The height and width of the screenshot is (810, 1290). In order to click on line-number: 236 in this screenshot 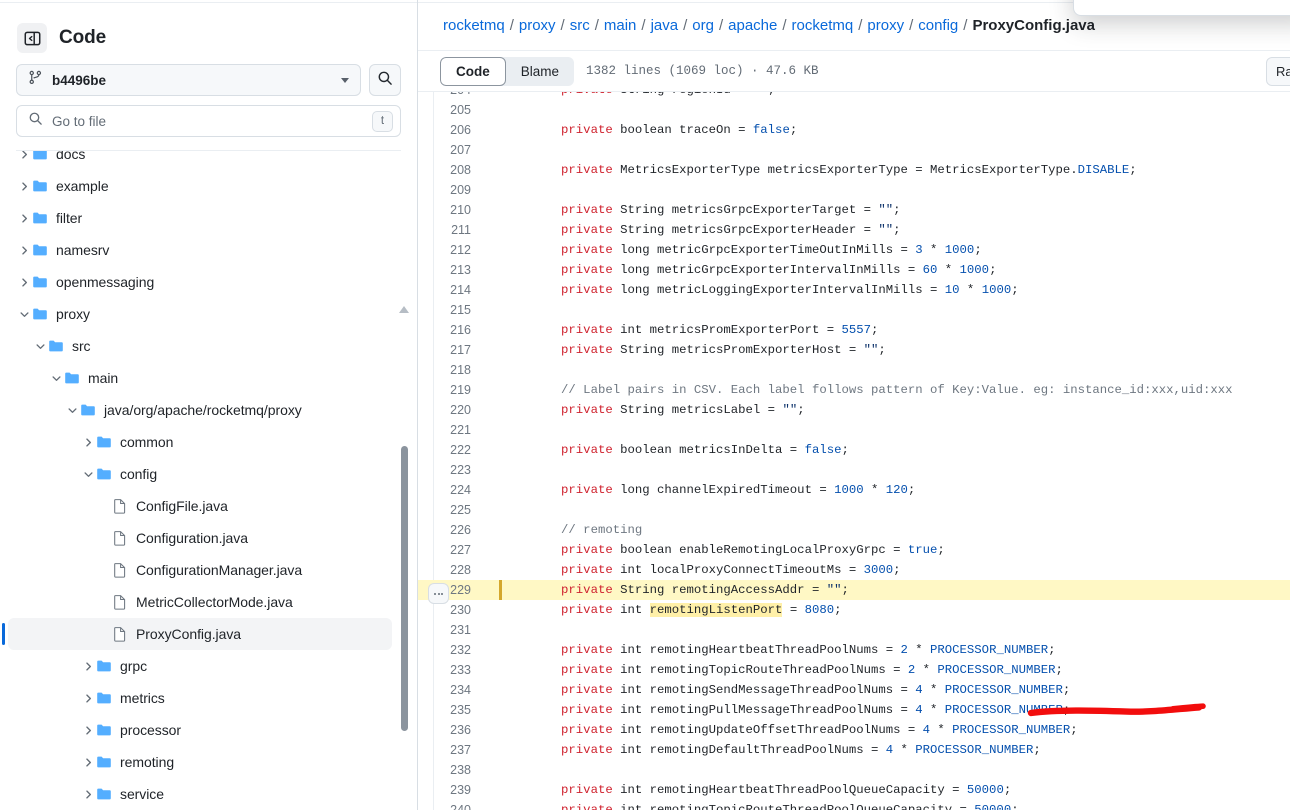, I will do `click(451, 730)`.